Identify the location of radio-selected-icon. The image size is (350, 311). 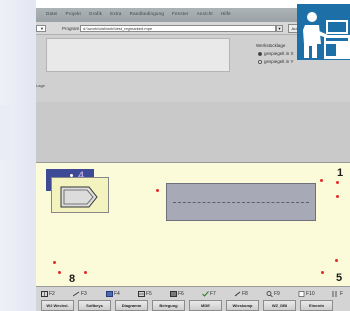
(260, 53).